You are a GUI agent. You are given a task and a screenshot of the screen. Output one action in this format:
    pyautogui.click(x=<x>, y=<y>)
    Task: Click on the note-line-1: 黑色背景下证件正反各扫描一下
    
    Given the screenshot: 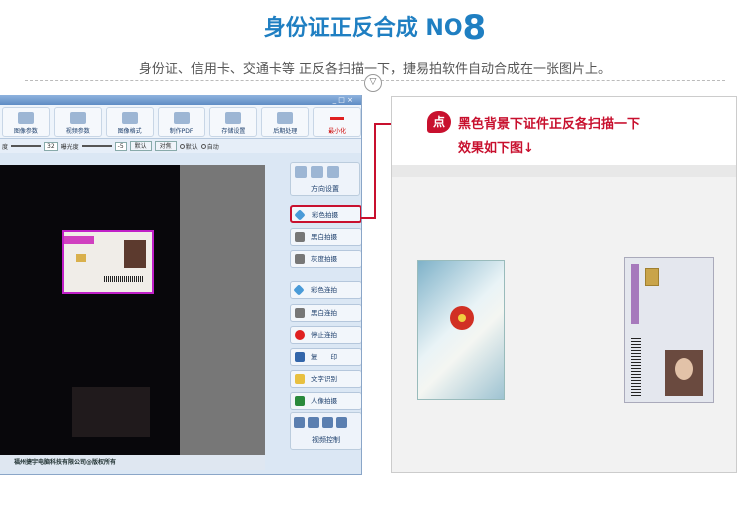 What is the action you would take?
    pyautogui.click(x=549, y=124)
    